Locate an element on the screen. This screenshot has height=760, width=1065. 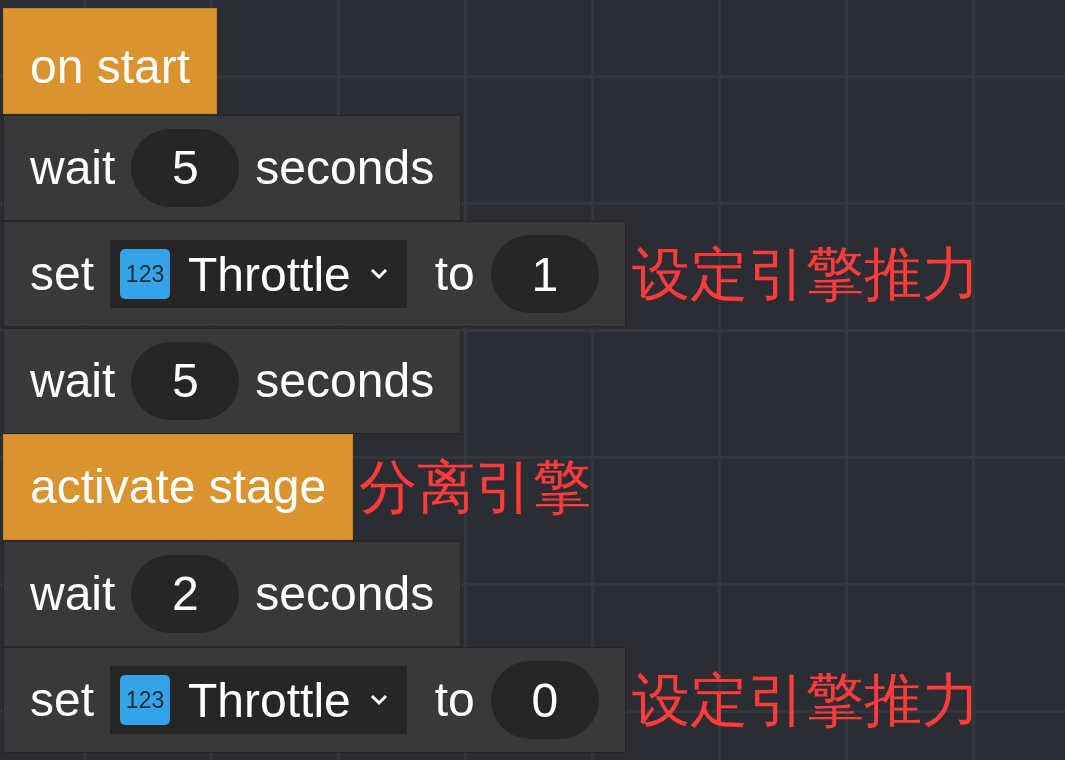
comment-text: 分离引擎 is located at coordinates (475, 487).